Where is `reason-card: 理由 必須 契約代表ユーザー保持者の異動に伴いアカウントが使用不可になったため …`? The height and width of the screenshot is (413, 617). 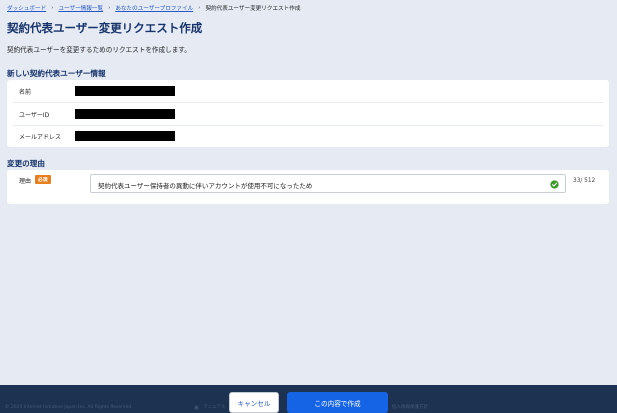 reason-card: 理由 必須 契約代表ユーザー保持者の異動に伴いアカウントが使用不可になったため … is located at coordinates (308, 187).